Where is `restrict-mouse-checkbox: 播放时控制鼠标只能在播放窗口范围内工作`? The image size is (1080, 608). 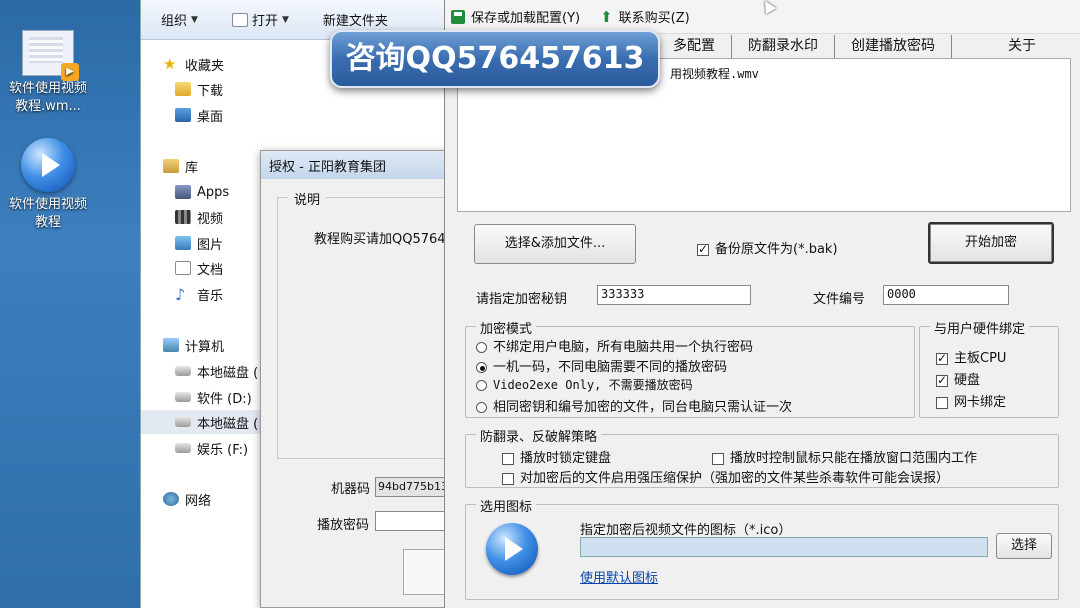 restrict-mouse-checkbox: 播放时控制鼠标只能在播放窗口范围内工作 is located at coordinates (844, 456).